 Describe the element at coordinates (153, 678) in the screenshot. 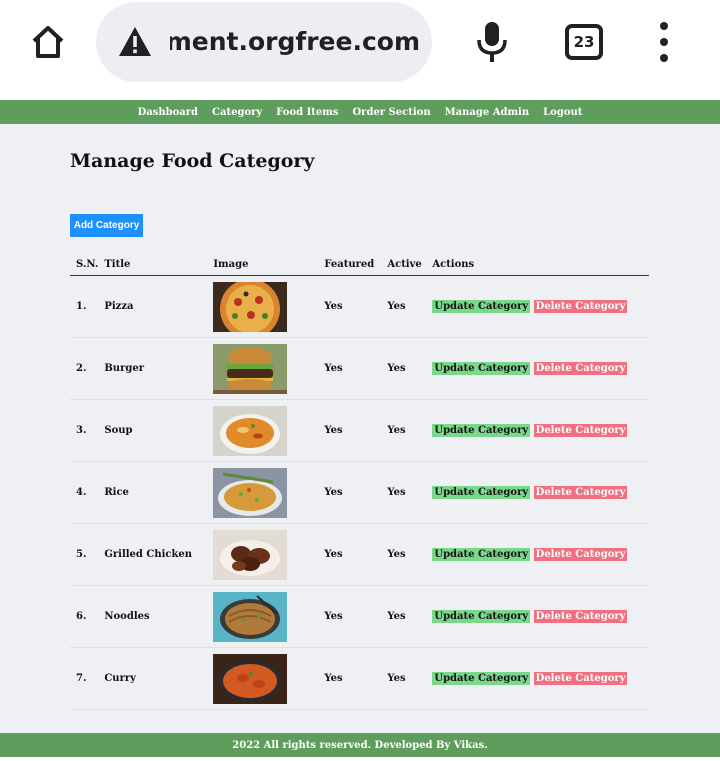

I see `cell-title: Curry` at that location.